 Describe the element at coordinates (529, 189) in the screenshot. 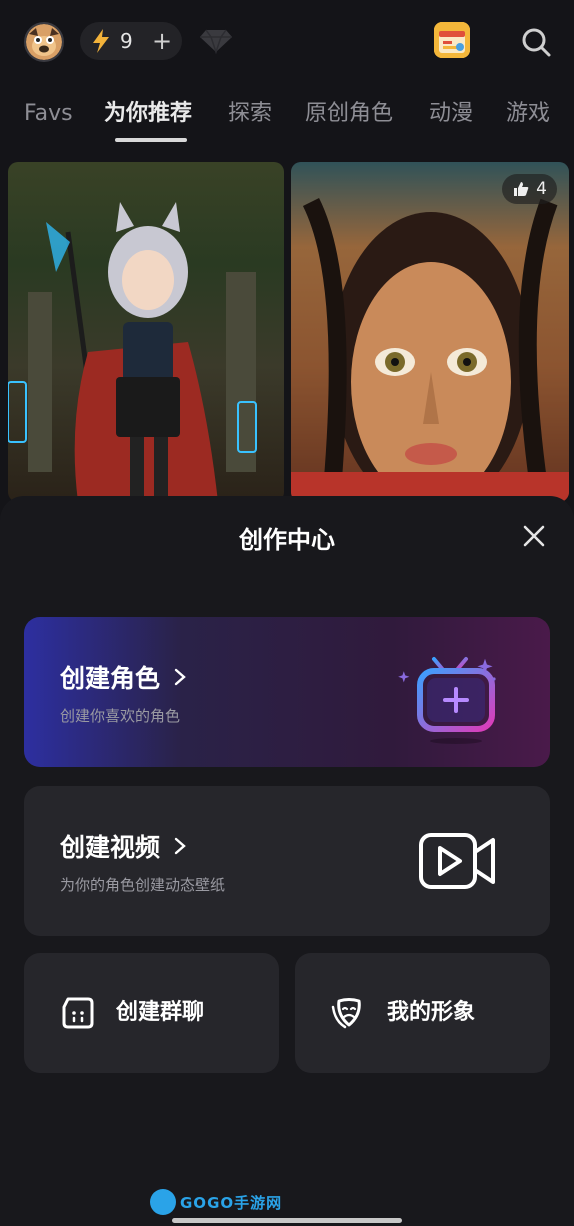

I see `like-badge: 4` at that location.